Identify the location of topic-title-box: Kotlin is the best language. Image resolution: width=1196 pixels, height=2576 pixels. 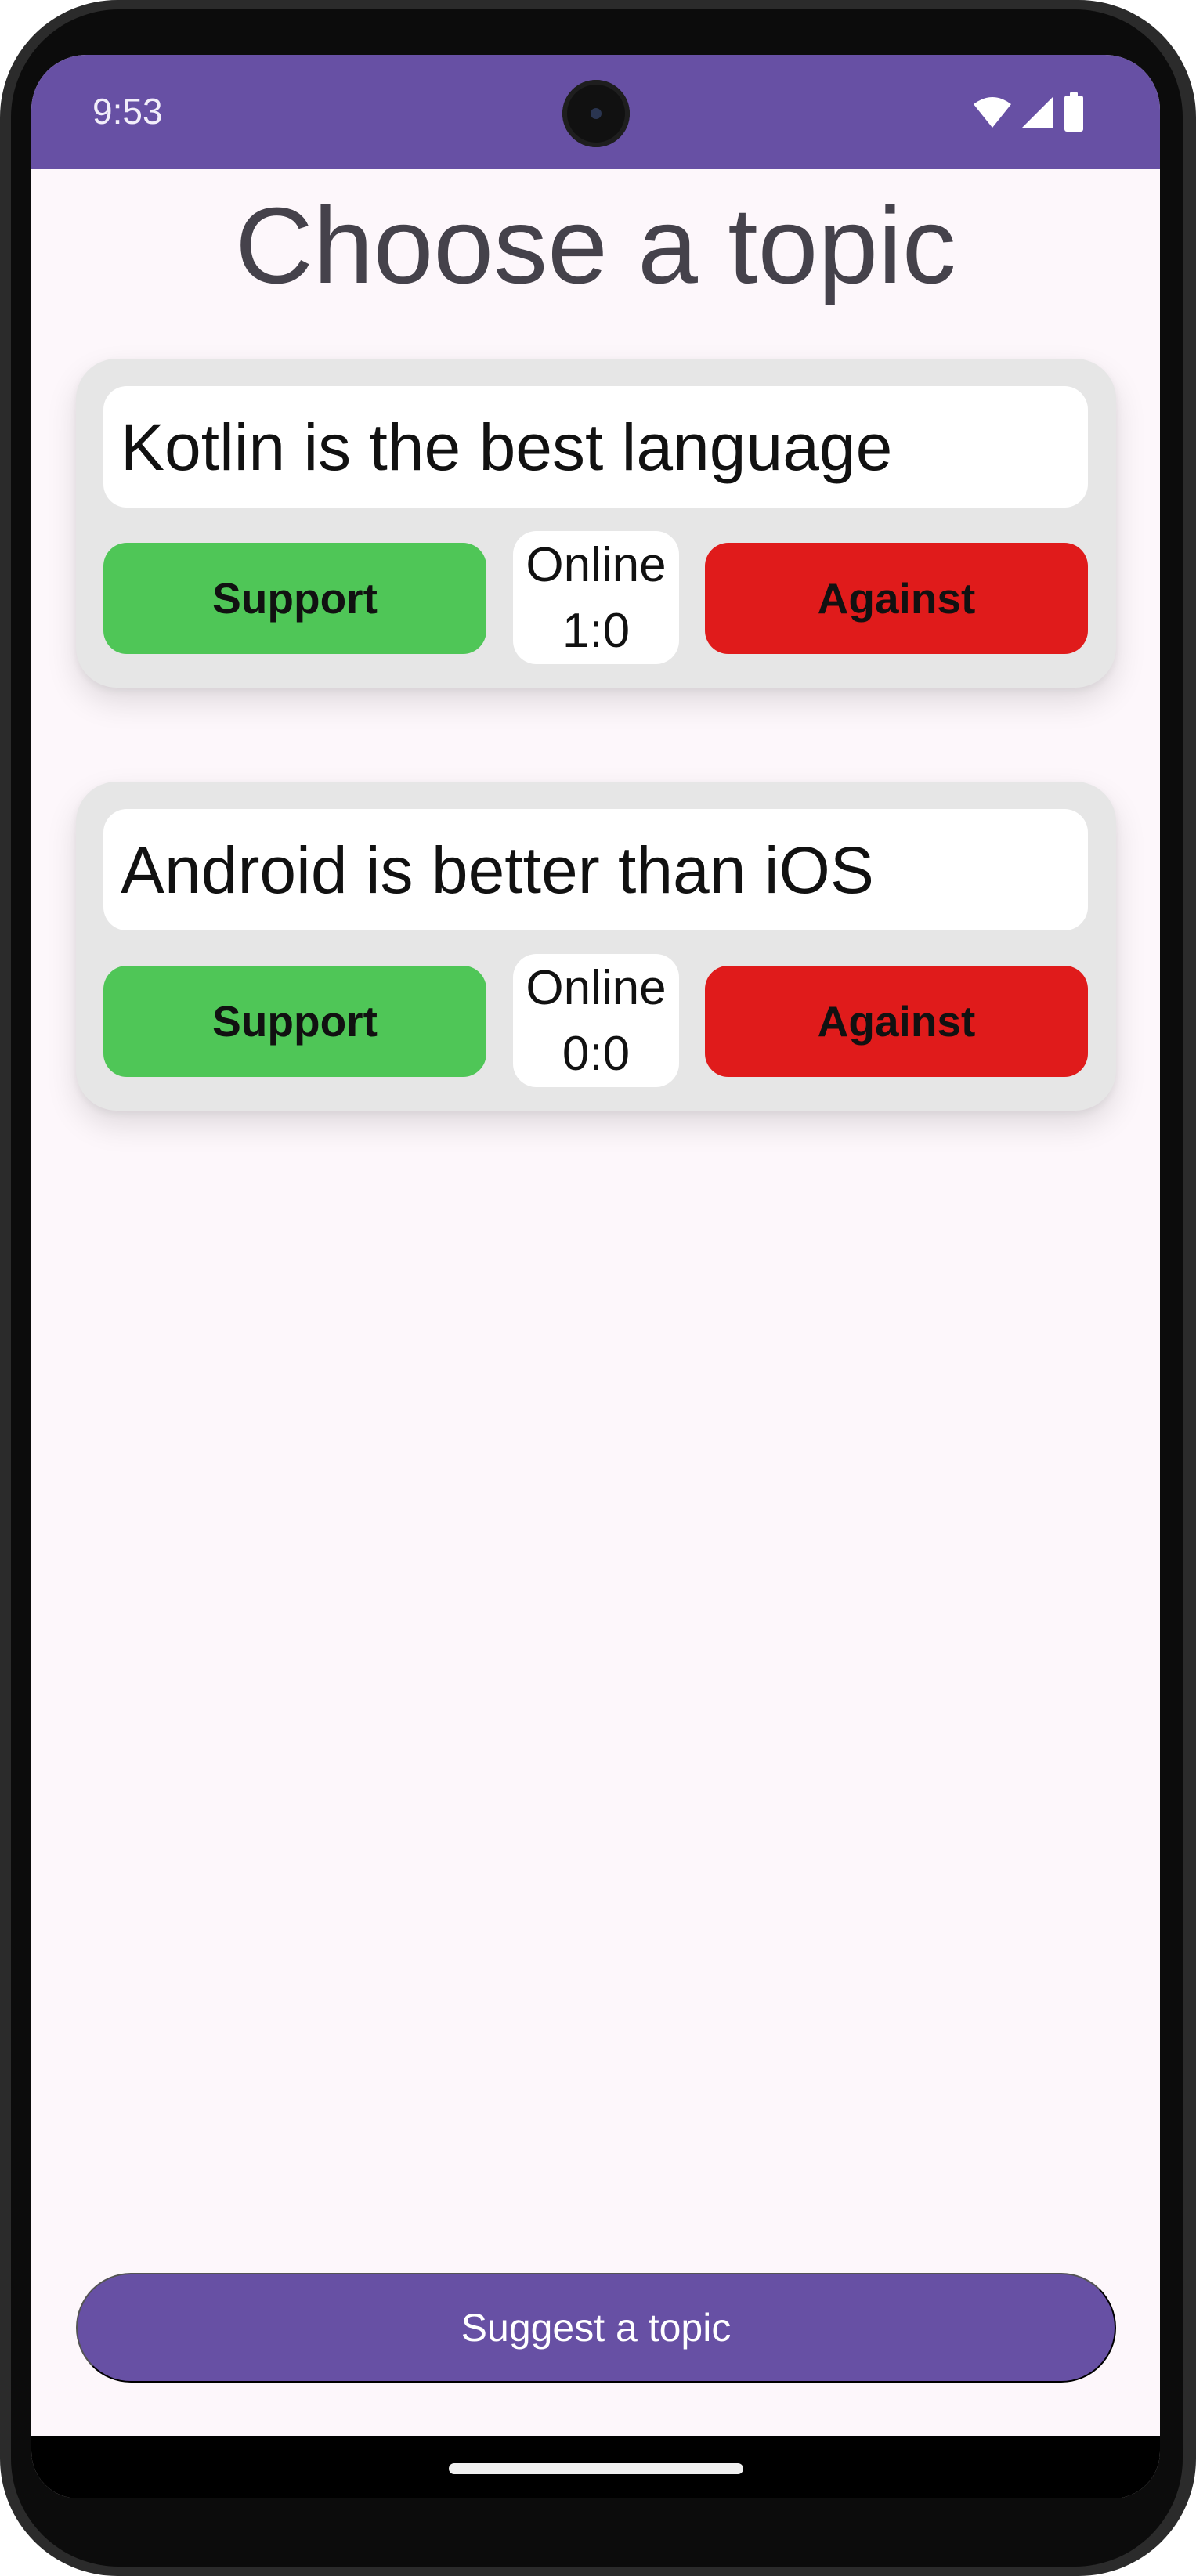
(595, 447).